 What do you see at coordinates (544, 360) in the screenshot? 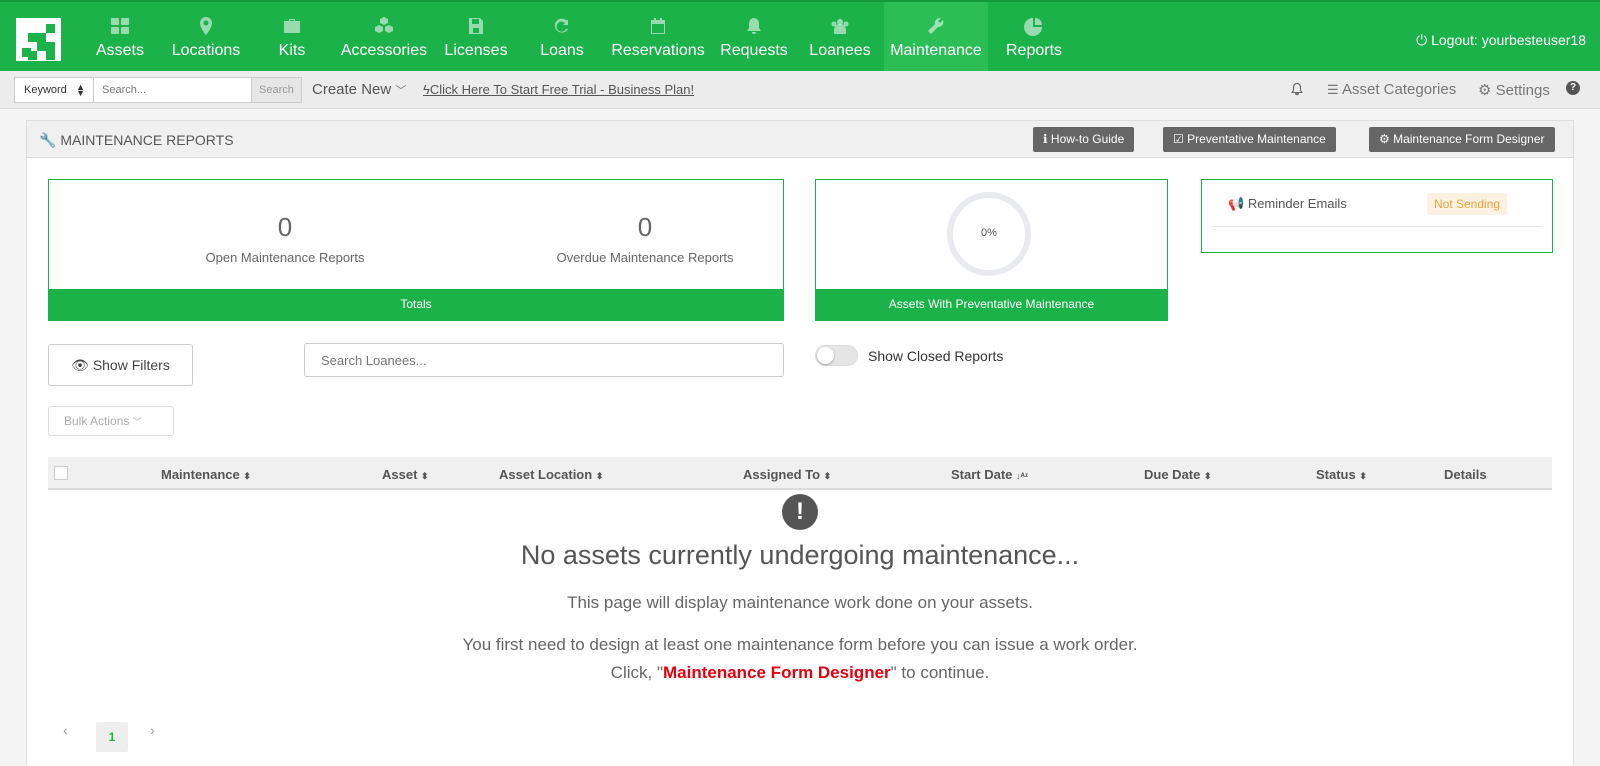
I see `search-loanees-input` at bounding box center [544, 360].